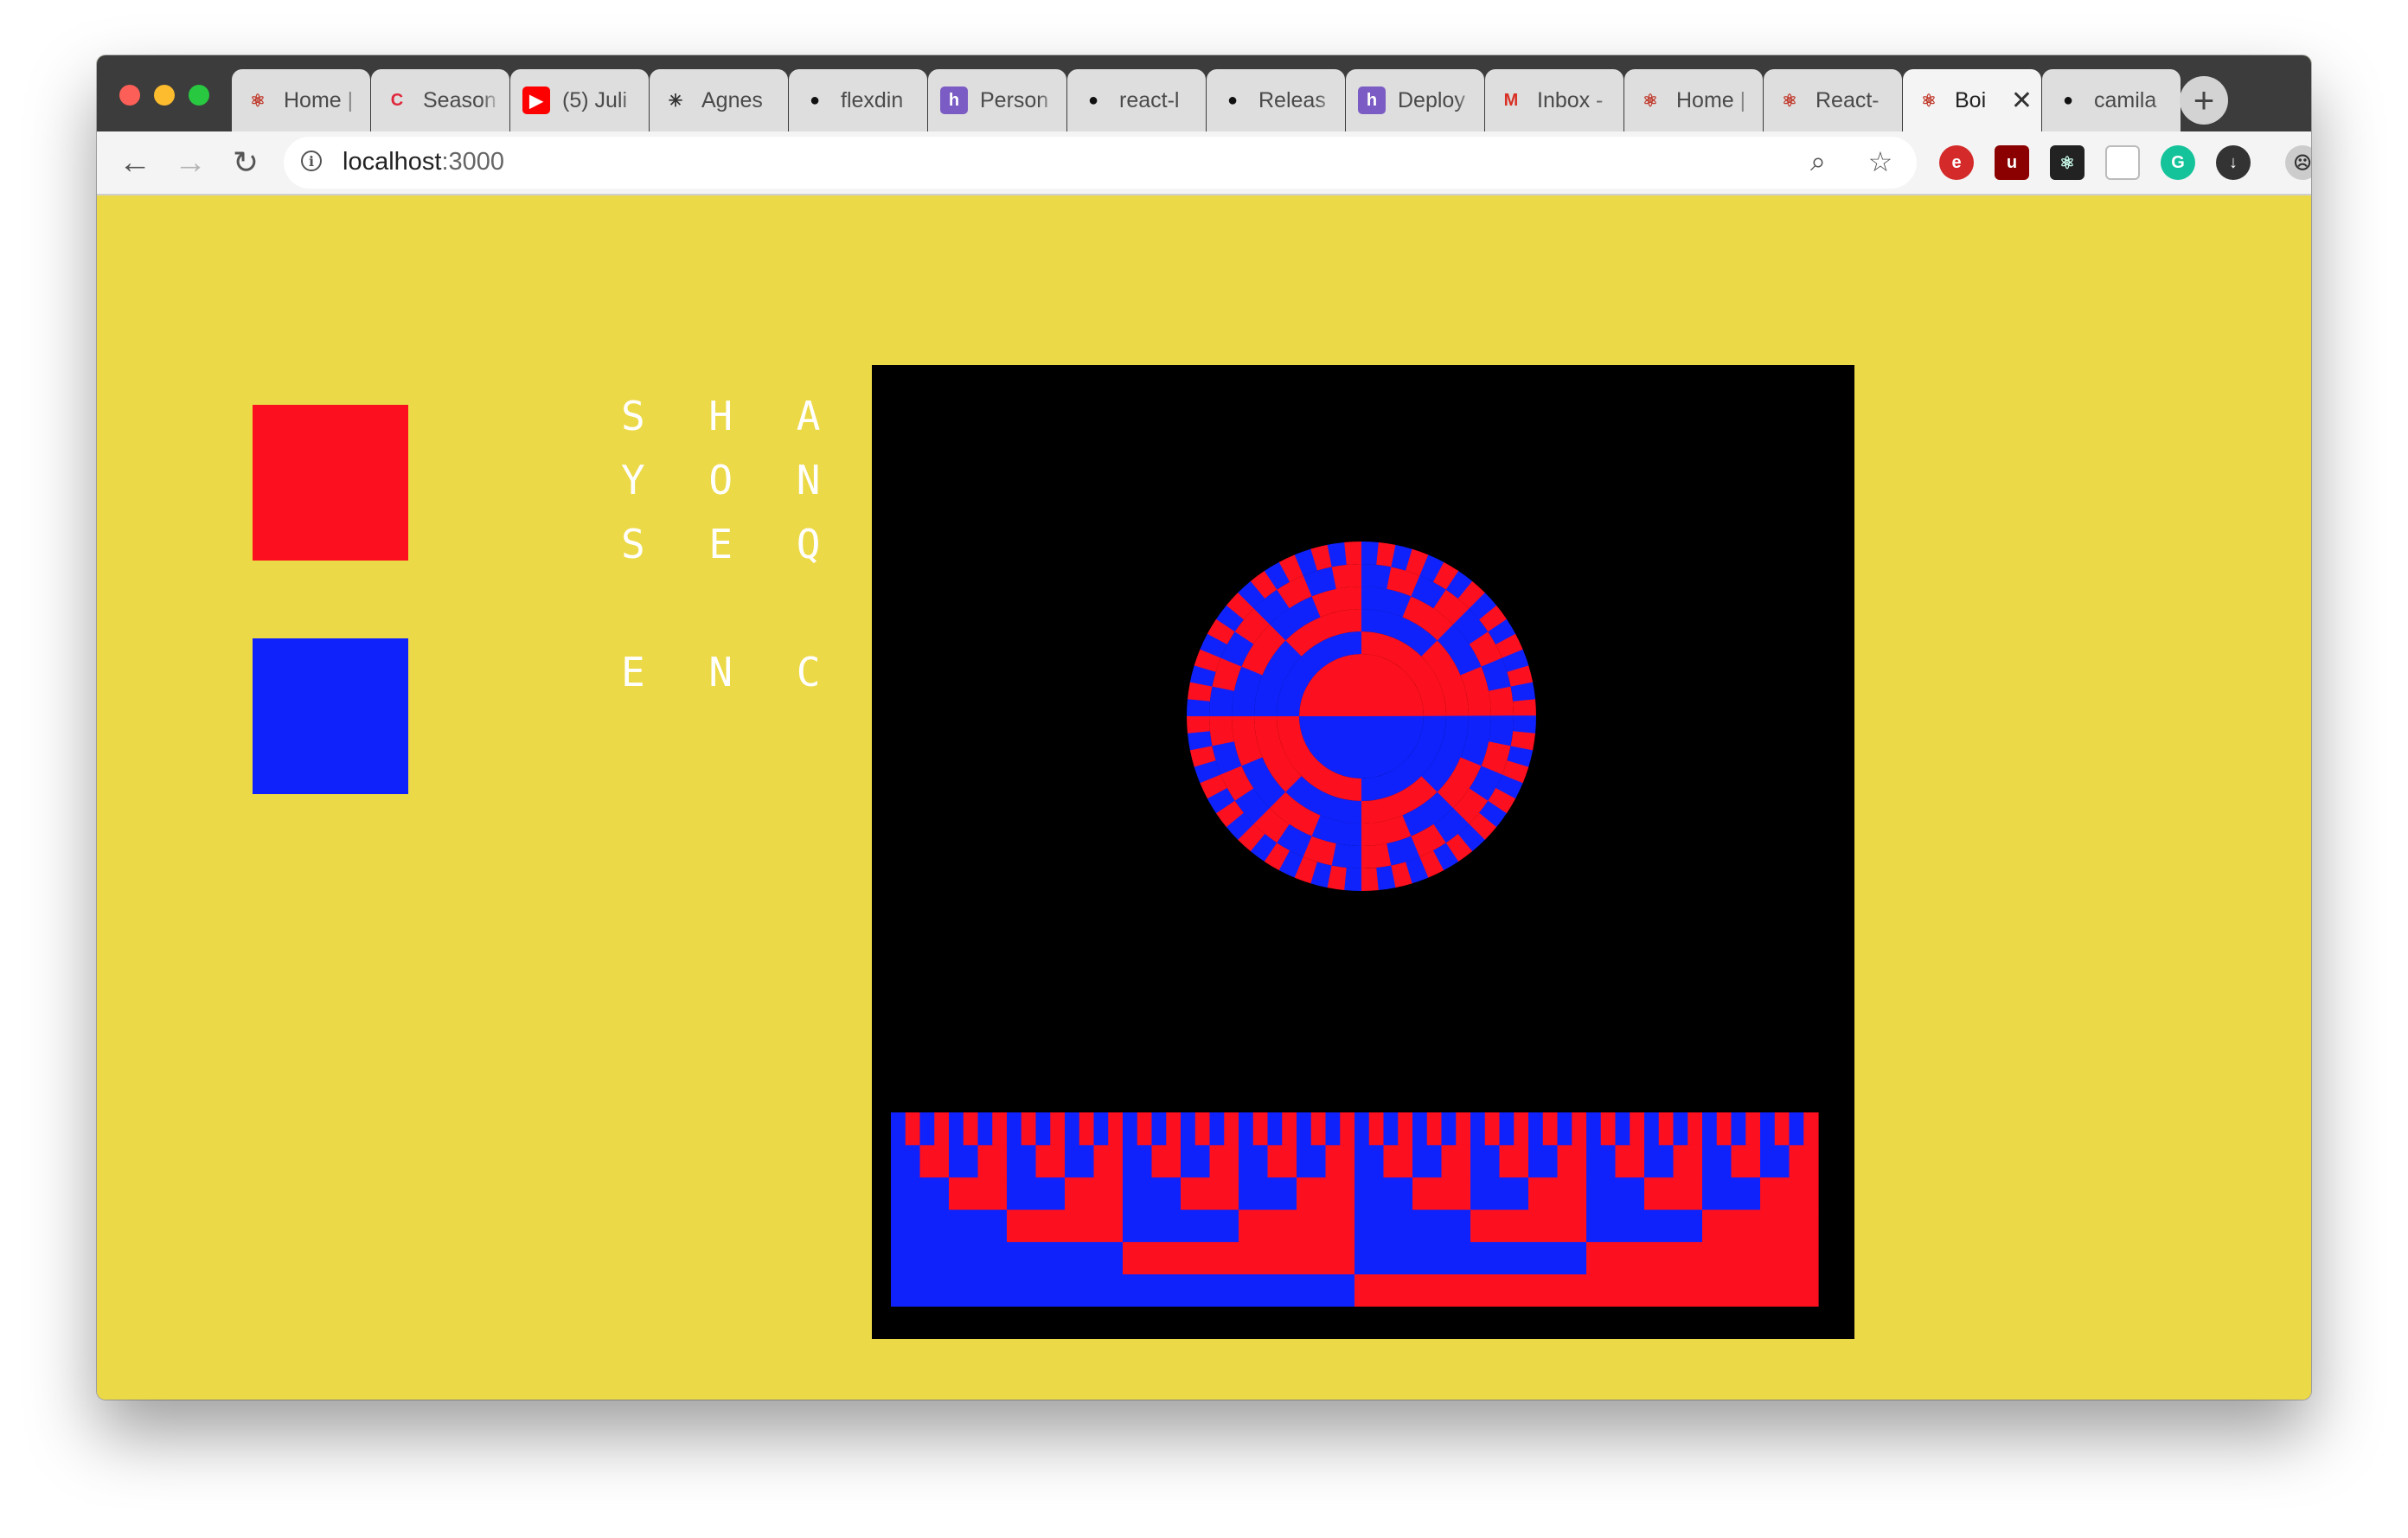 The width and height of the screenshot is (2408, 1538). I want to click on ublock-icon: u, so click(2012, 162).